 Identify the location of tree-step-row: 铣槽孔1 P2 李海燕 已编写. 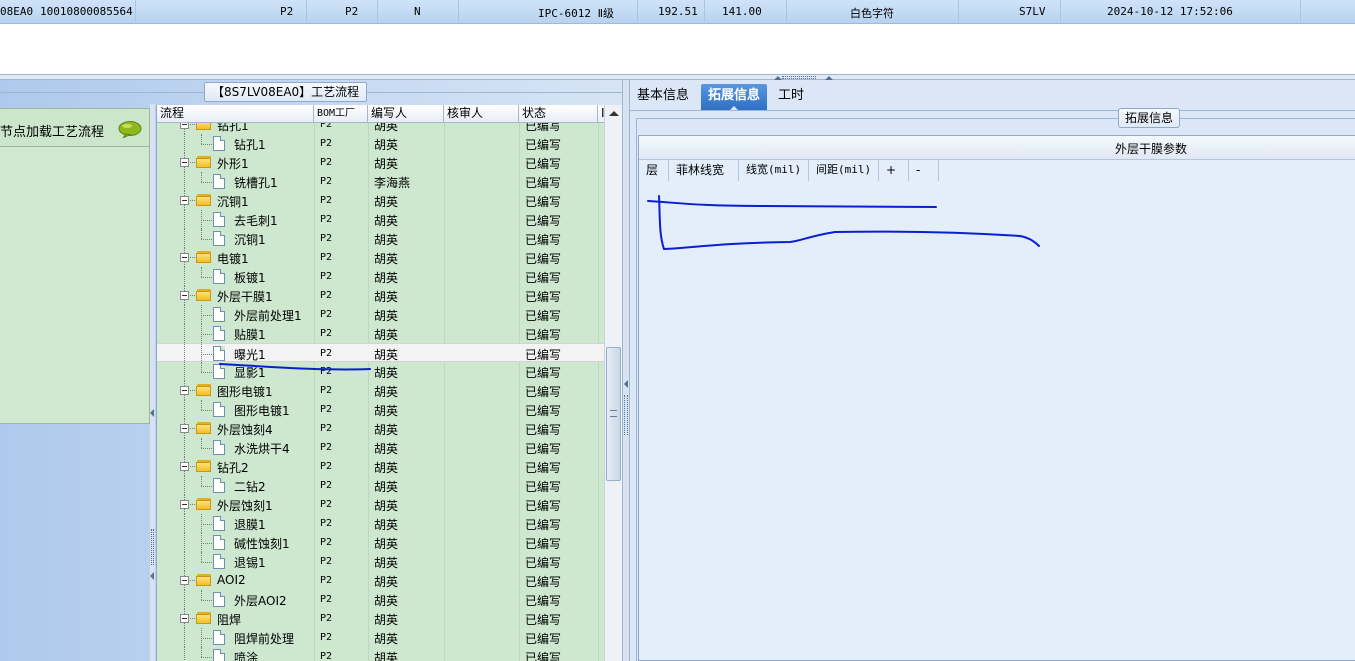
(381, 181).